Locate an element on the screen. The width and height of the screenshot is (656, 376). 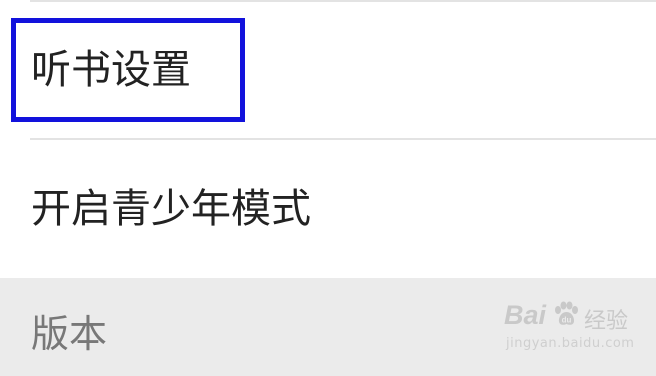
audiobook-settings-label: 听书设置 is located at coordinates (111, 70).